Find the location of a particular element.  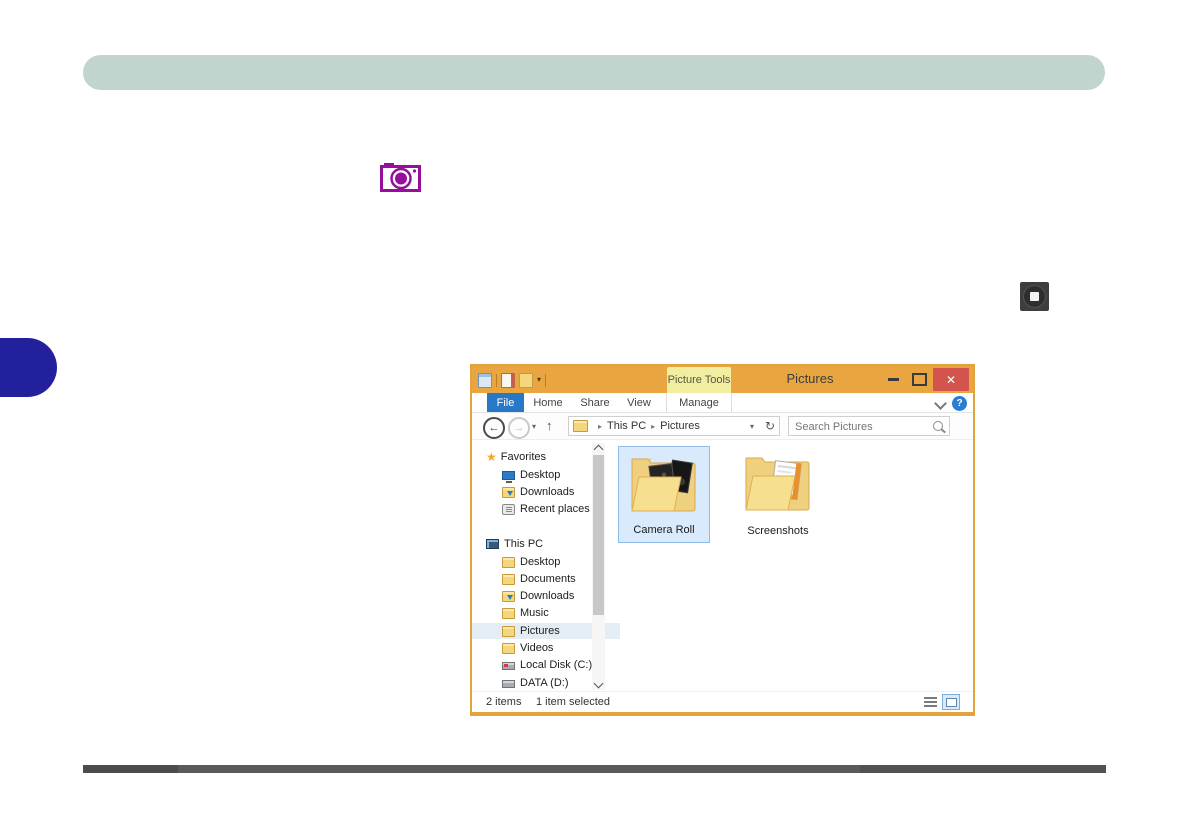

recent-locations-caret-icon: ▾ is located at coordinates (534, 426).